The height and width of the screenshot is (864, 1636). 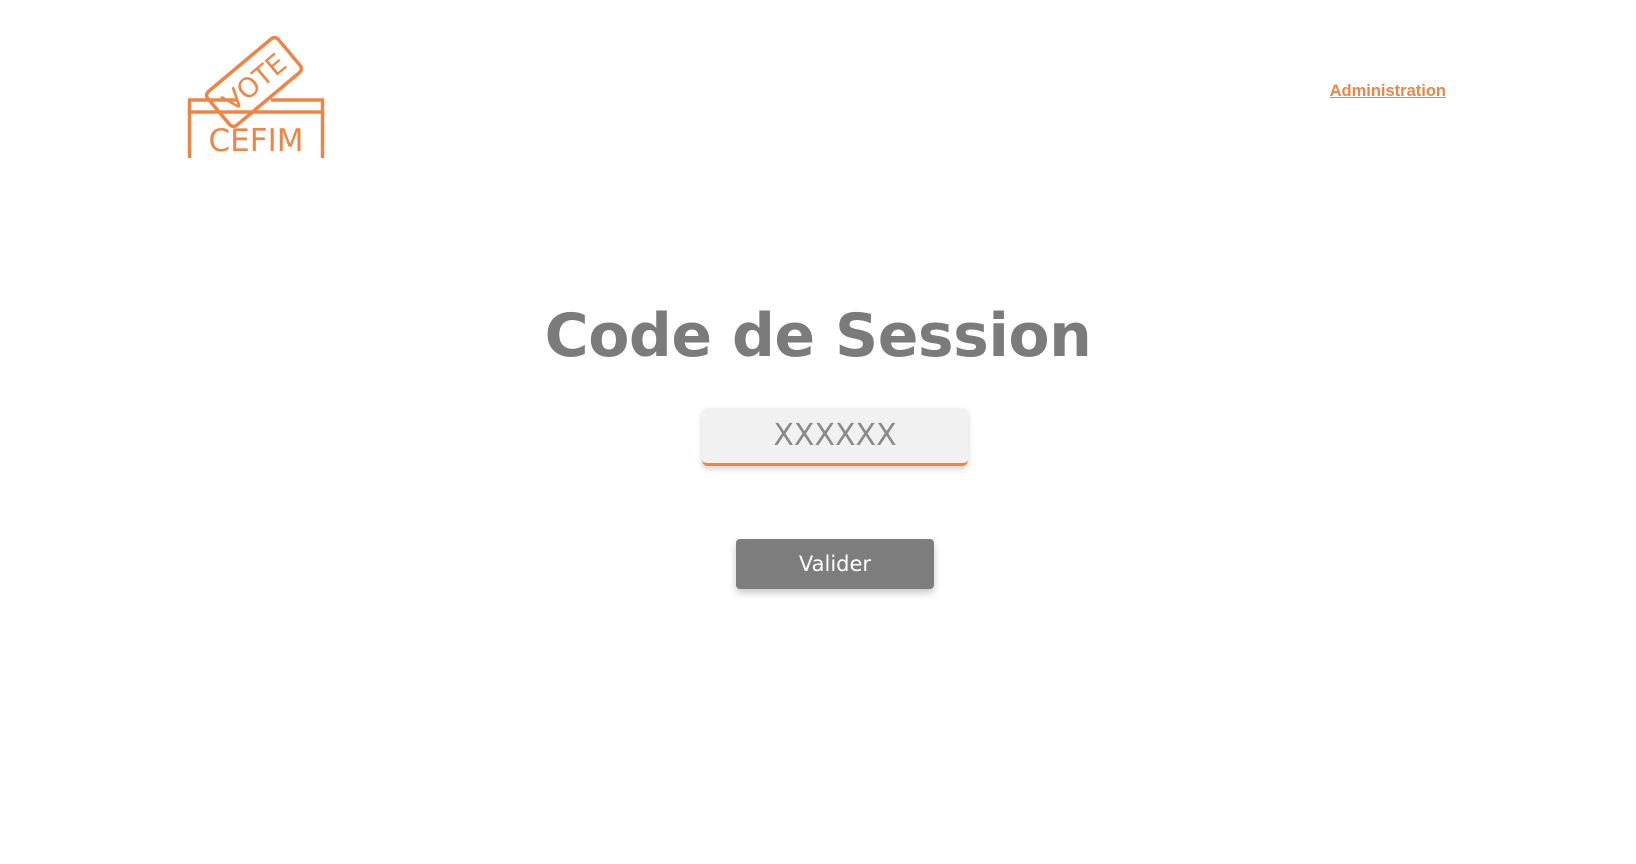 What do you see at coordinates (835, 564) in the screenshot?
I see `validate-button: Valider` at bounding box center [835, 564].